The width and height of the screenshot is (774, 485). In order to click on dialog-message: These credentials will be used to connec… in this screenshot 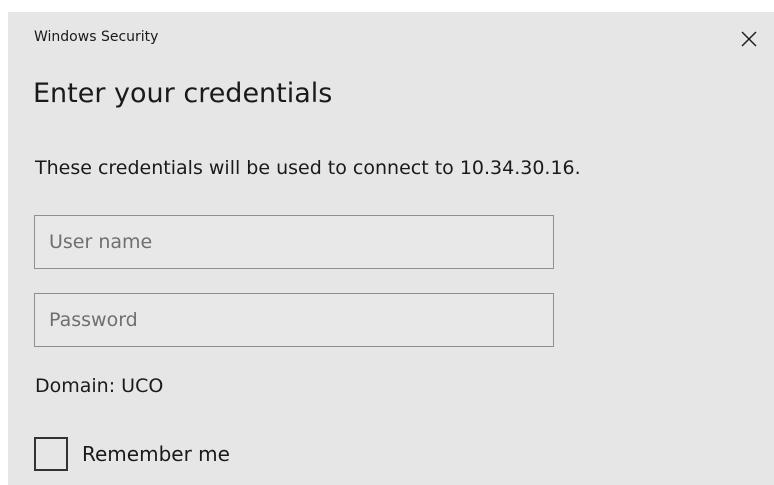, I will do `click(308, 168)`.